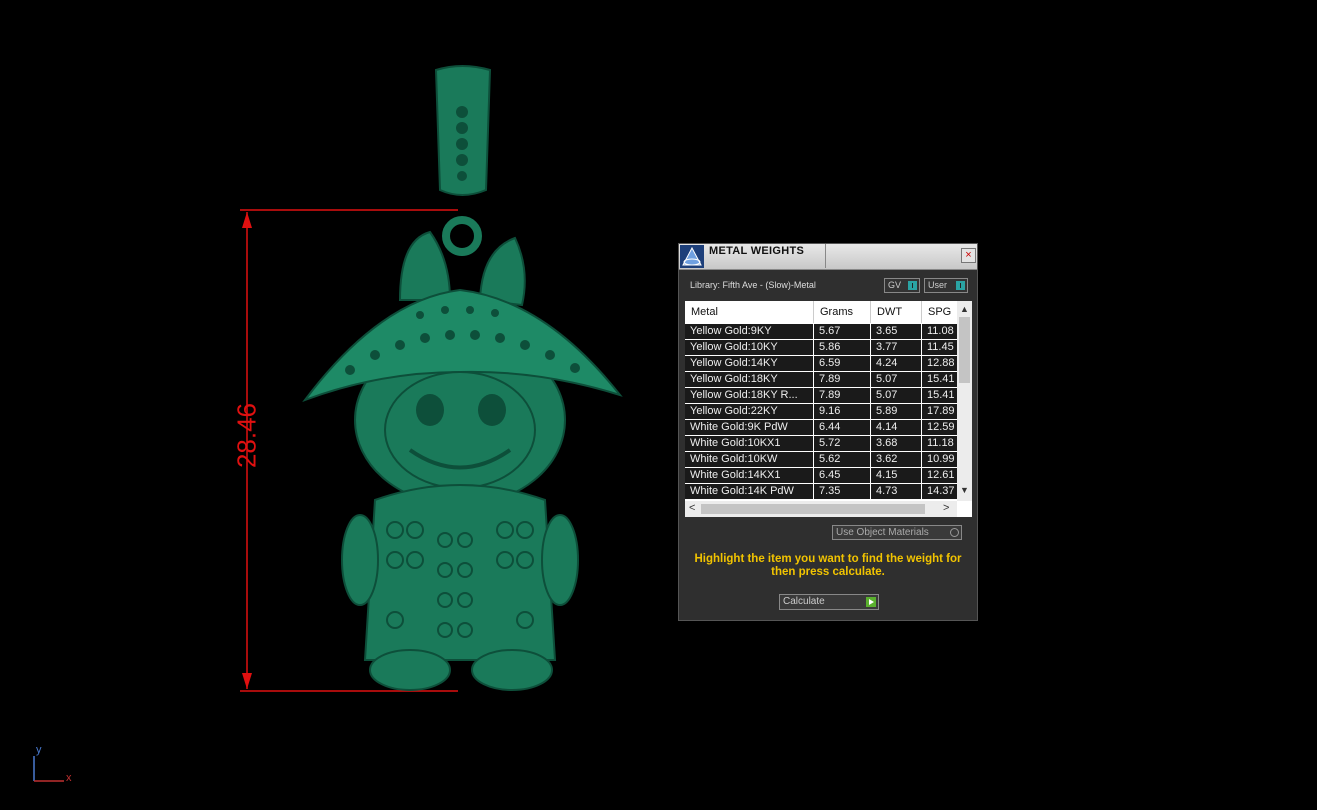 The height and width of the screenshot is (810, 1317). I want to click on table-row: Yellow Gold:22KY 9.16 5.89 17.89, so click(821, 412).